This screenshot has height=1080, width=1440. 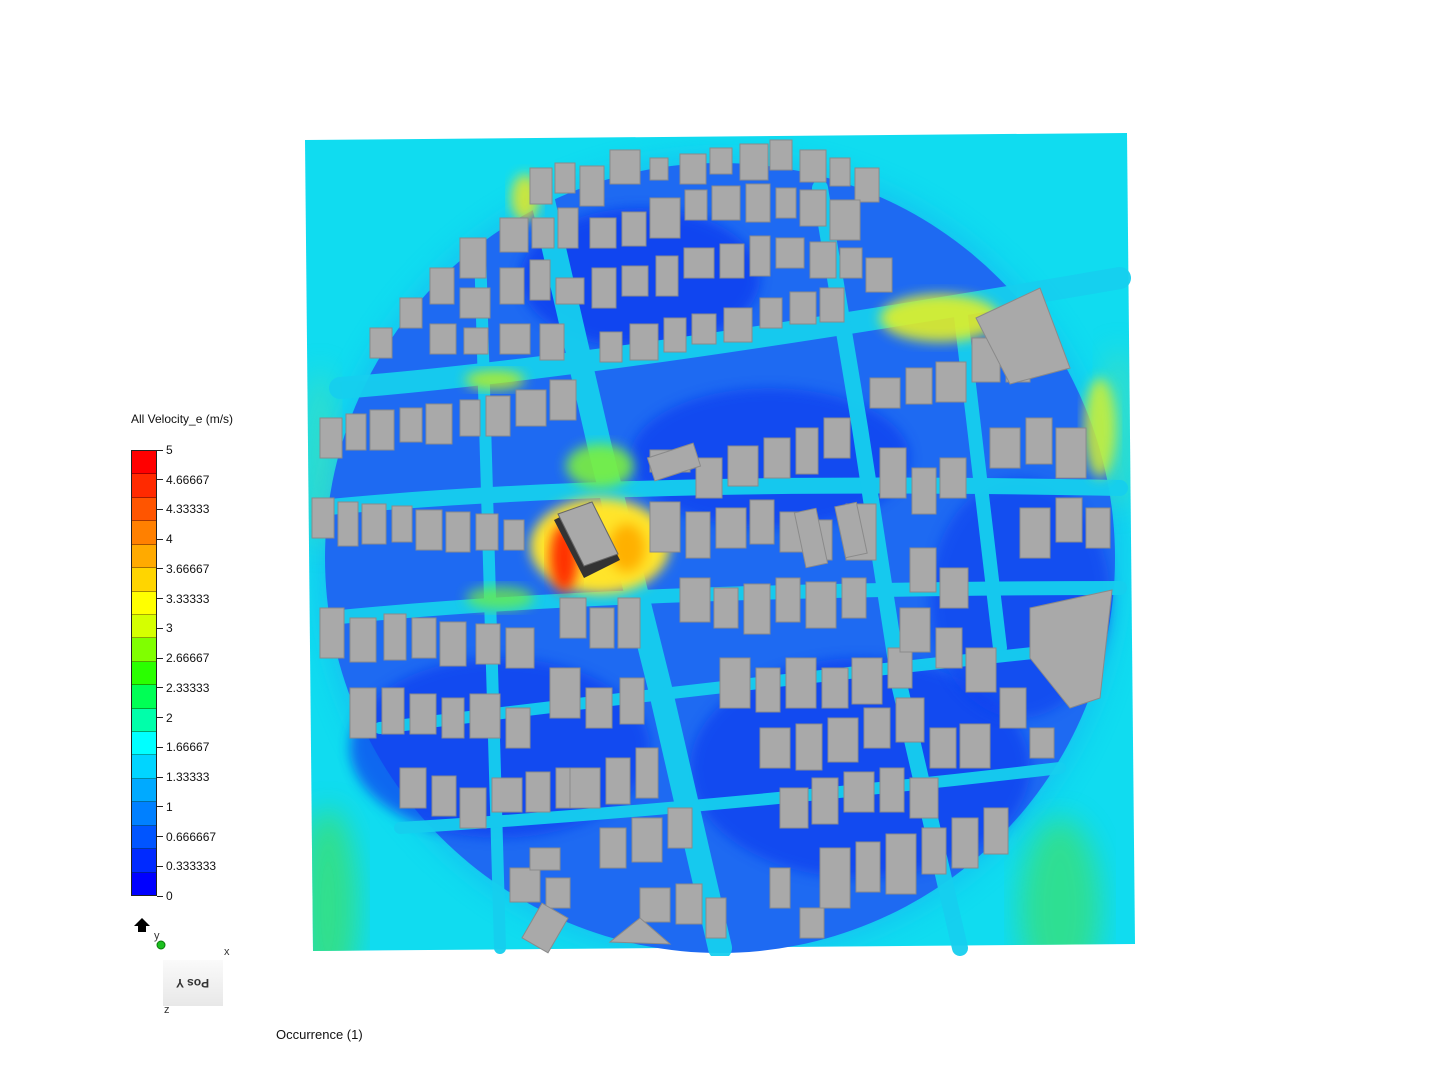 What do you see at coordinates (165, 807) in the screenshot?
I see `color-bar-tick: 1` at bounding box center [165, 807].